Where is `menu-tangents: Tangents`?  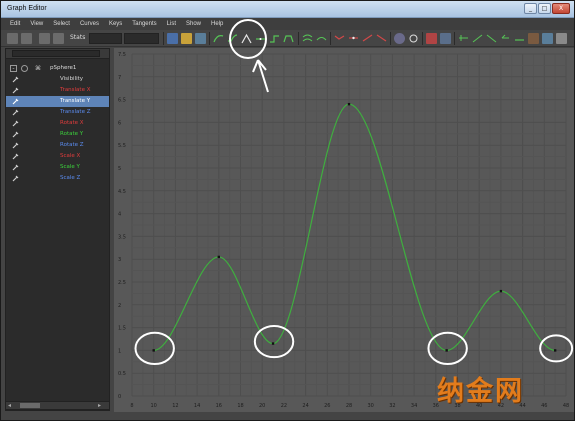
menu-tangents: Tangents is located at coordinates (144, 24).